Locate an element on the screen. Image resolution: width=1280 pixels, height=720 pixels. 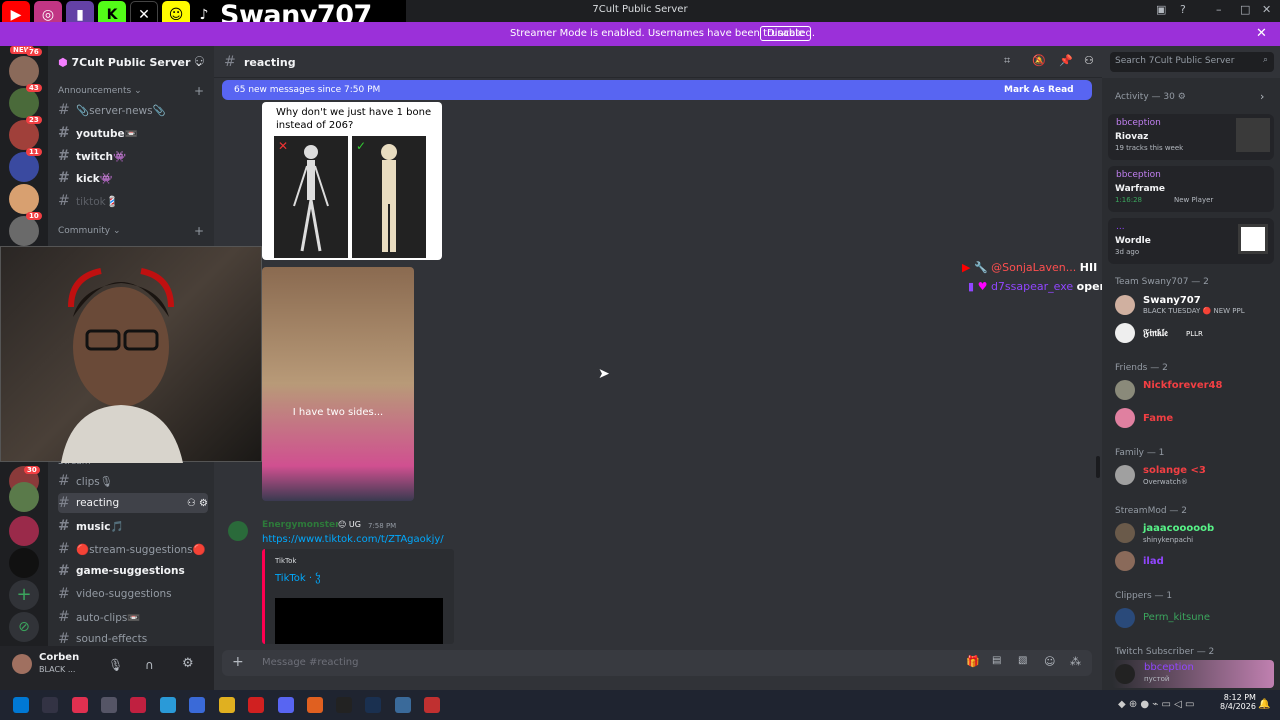
channel-settings-icon: ⚇ ⚙ is located at coordinates (197, 503).